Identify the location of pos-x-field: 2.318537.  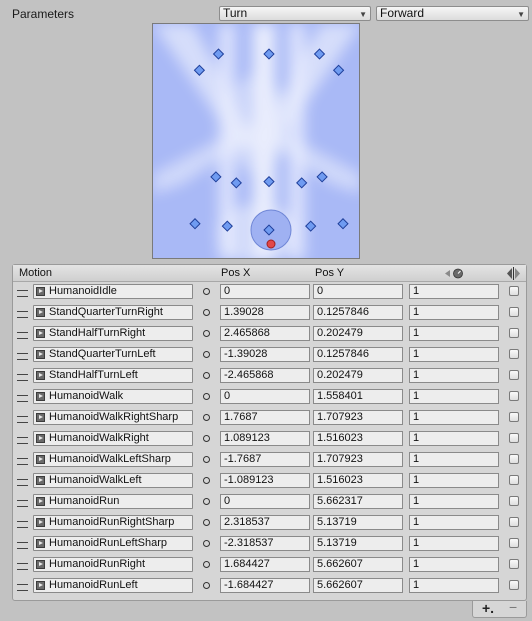
(265, 522).